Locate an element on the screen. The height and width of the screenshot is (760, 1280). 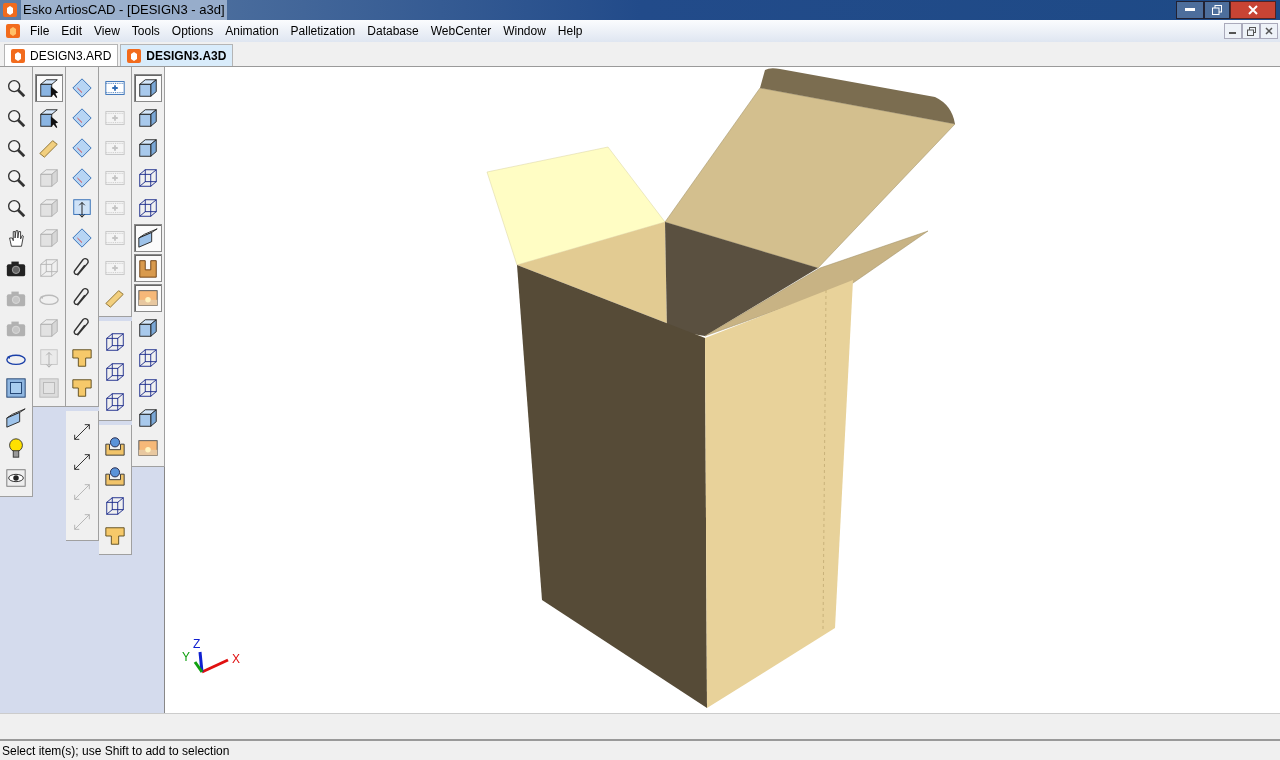
window-title: Esko ArtiosCAD - [DESIGN3 - a3d] is located at coordinates (124, 10).